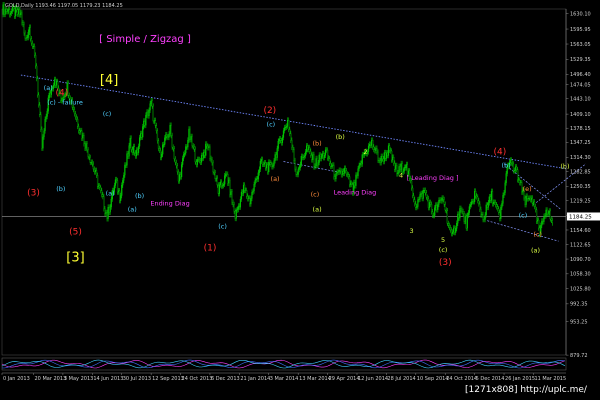  Describe the element at coordinates (580, 129) in the screenshot. I see `price-tick-label: 1378.15` at that location.